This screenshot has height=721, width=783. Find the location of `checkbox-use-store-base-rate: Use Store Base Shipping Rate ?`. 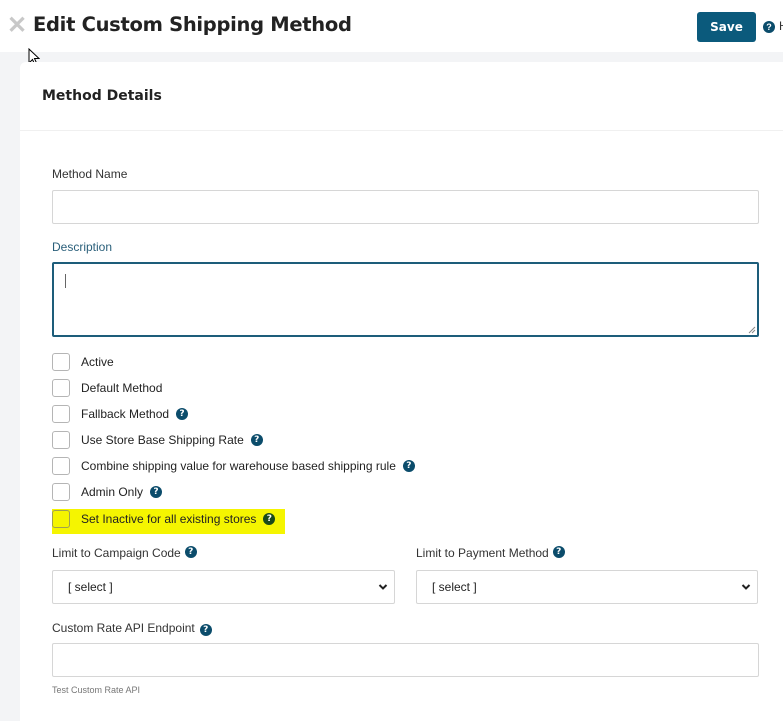

checkbox-use-store-base-rate: Use Store Base Shipping Rate ? is located at coordinates (157, 440).